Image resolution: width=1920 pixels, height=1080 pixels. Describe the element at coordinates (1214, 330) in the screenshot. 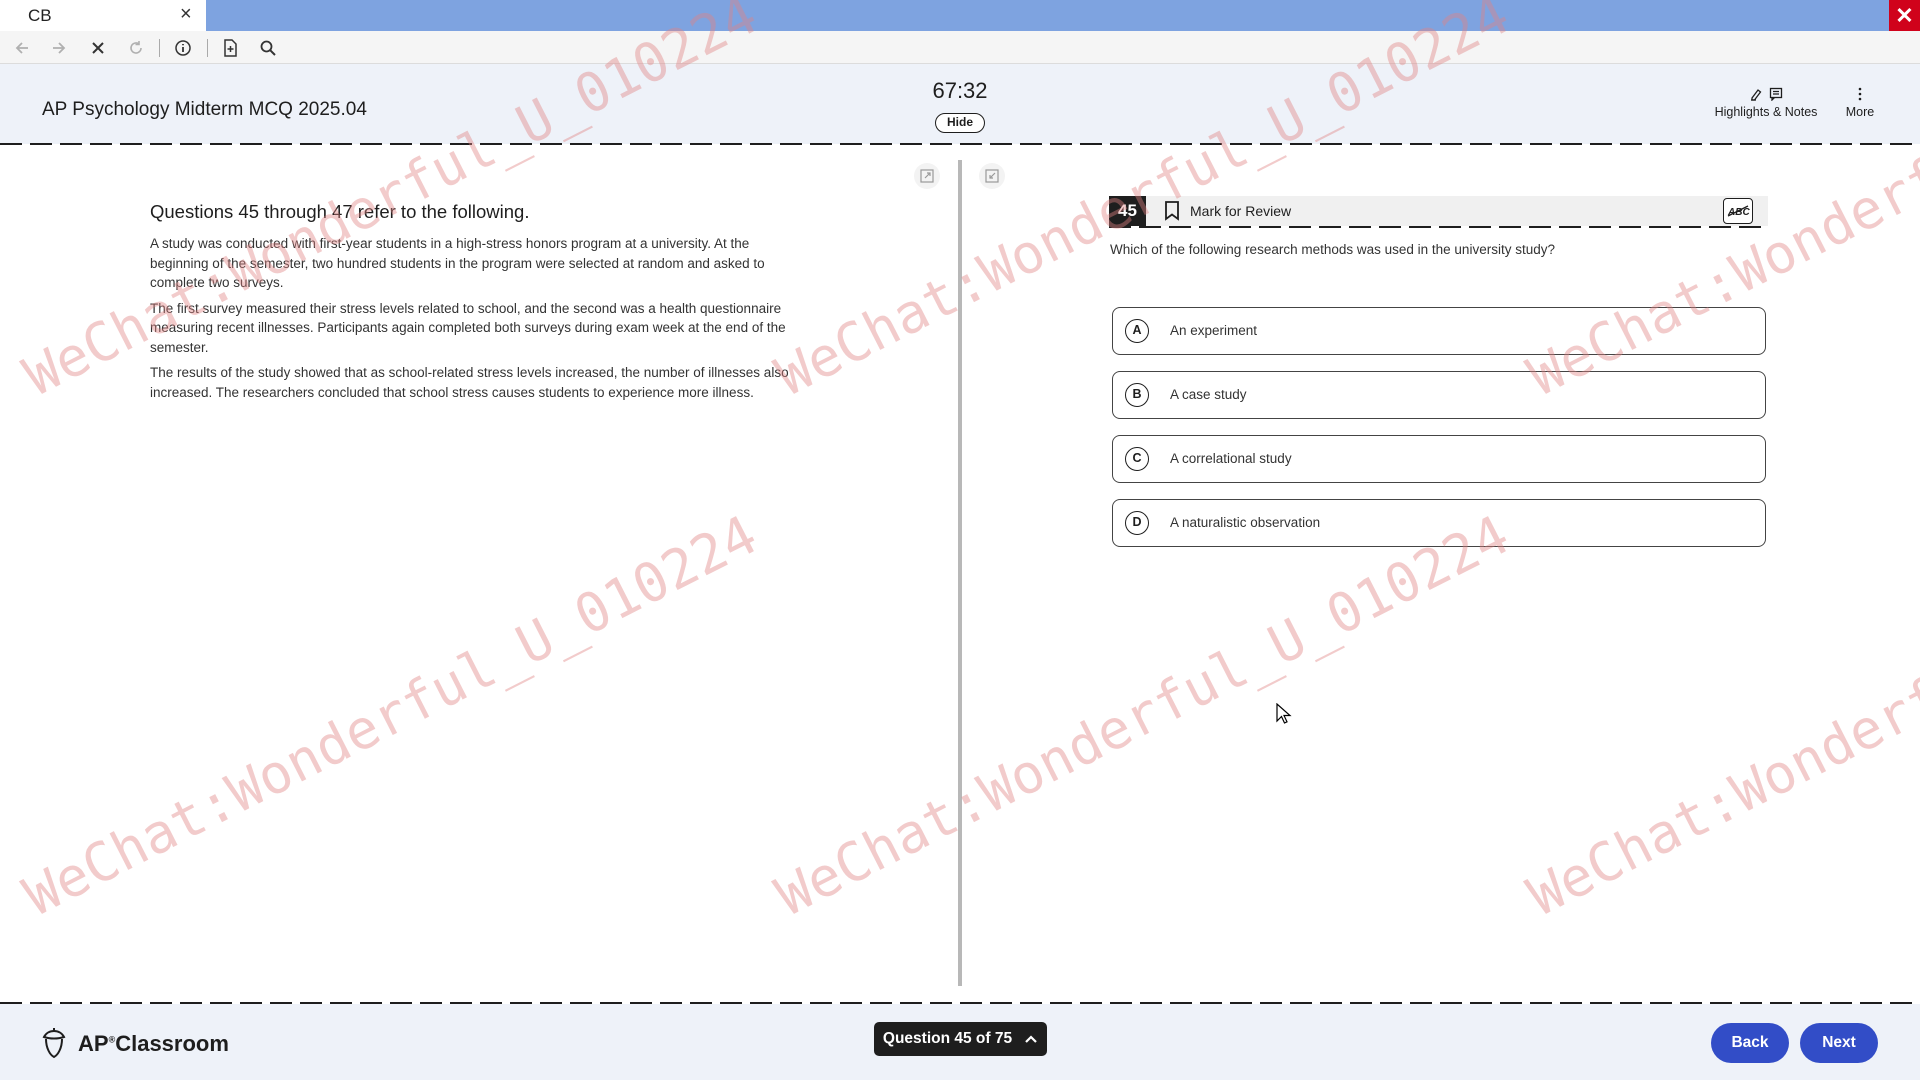

I see `option-text: An experiment` at that location.